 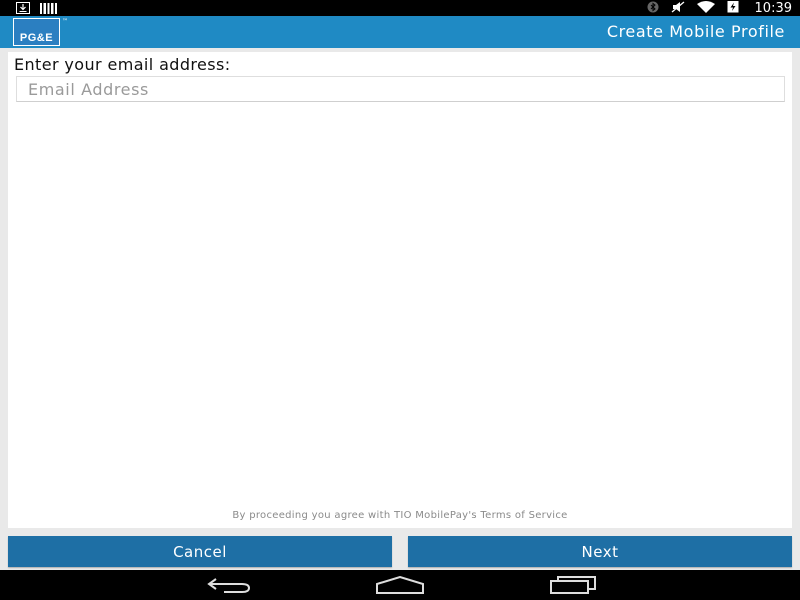 What do you see at coordinates (49, 9) in the screenshot?
I see `barcode-icon` at bounding box center [49, 9].